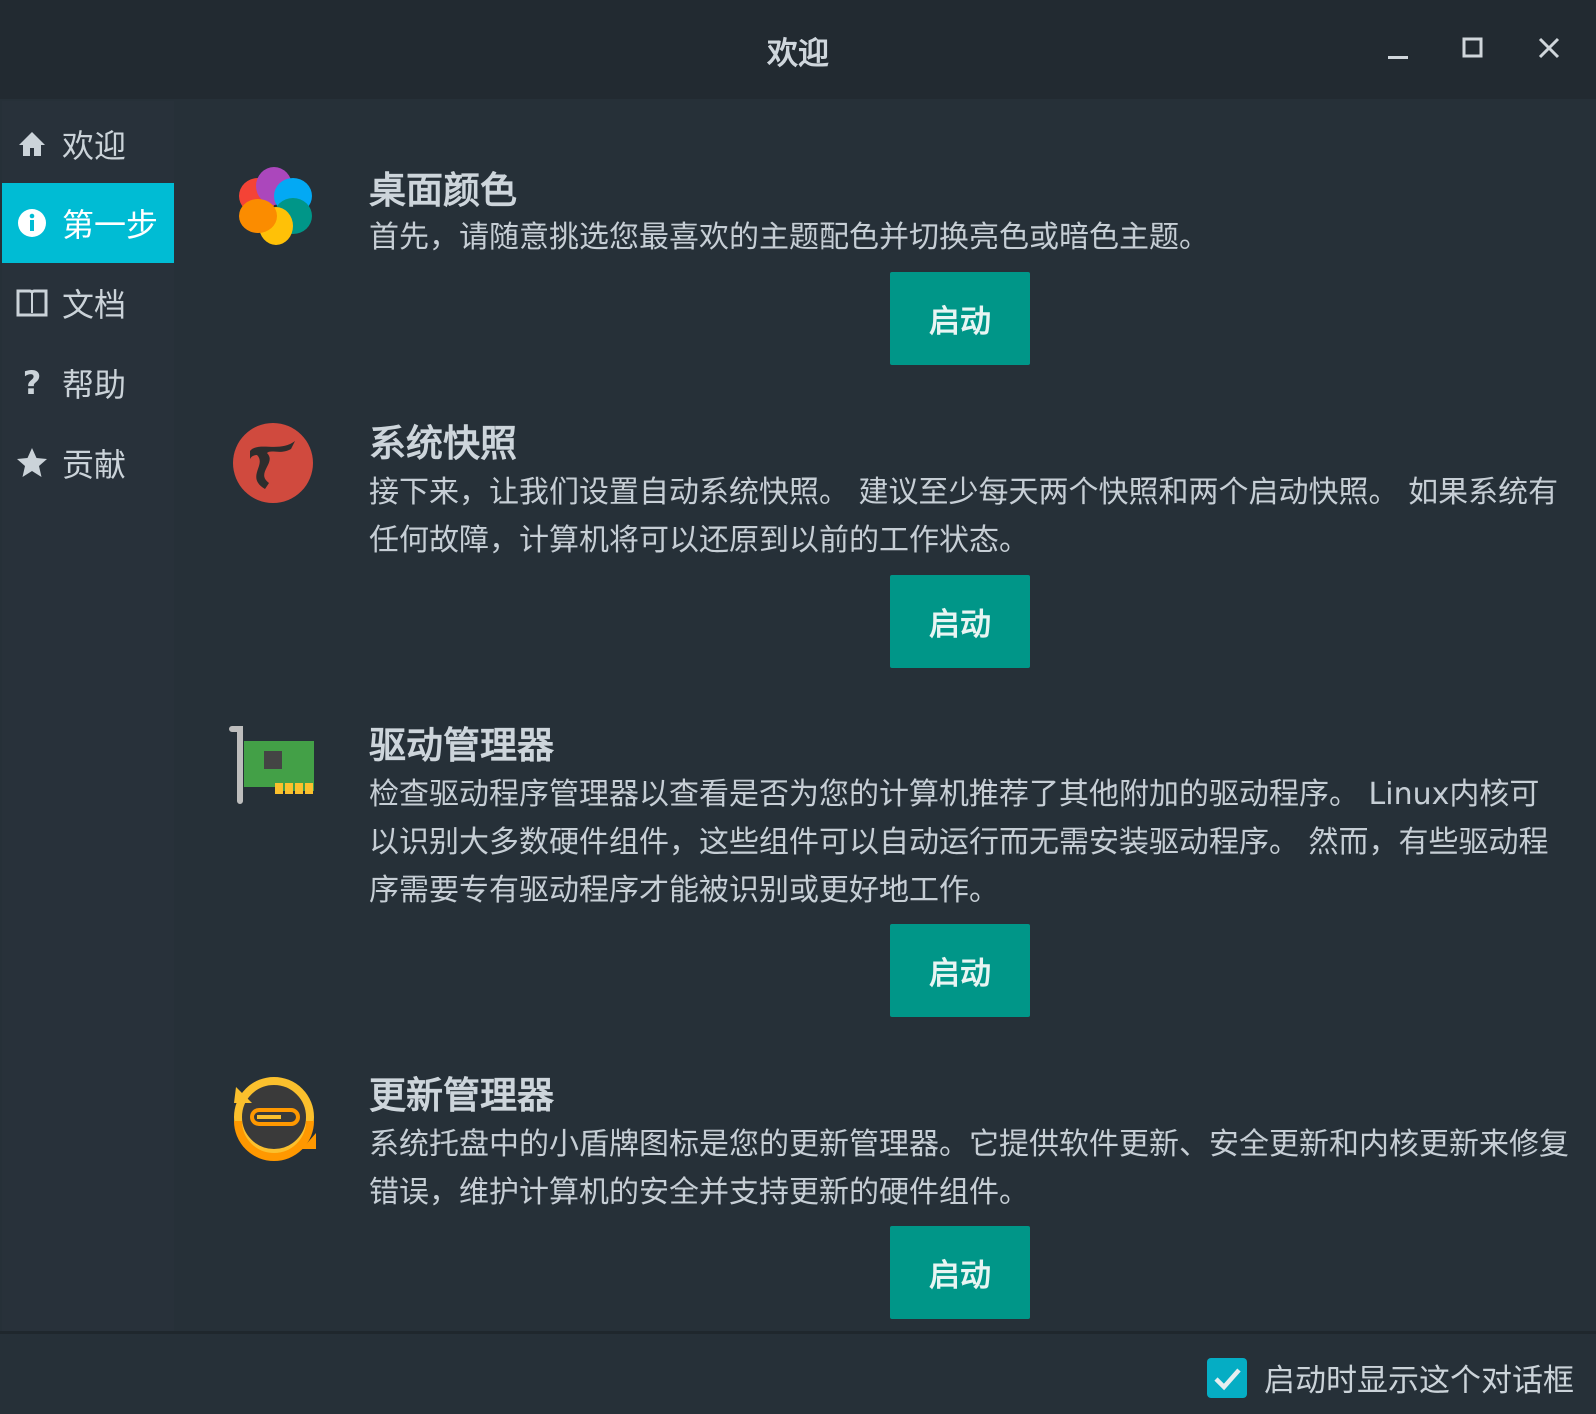 The width and height of the screenshot is (1596, 1414). I want to click on show-on-startup-label: 启动时显示这个对话框, so click(1419, 1377).